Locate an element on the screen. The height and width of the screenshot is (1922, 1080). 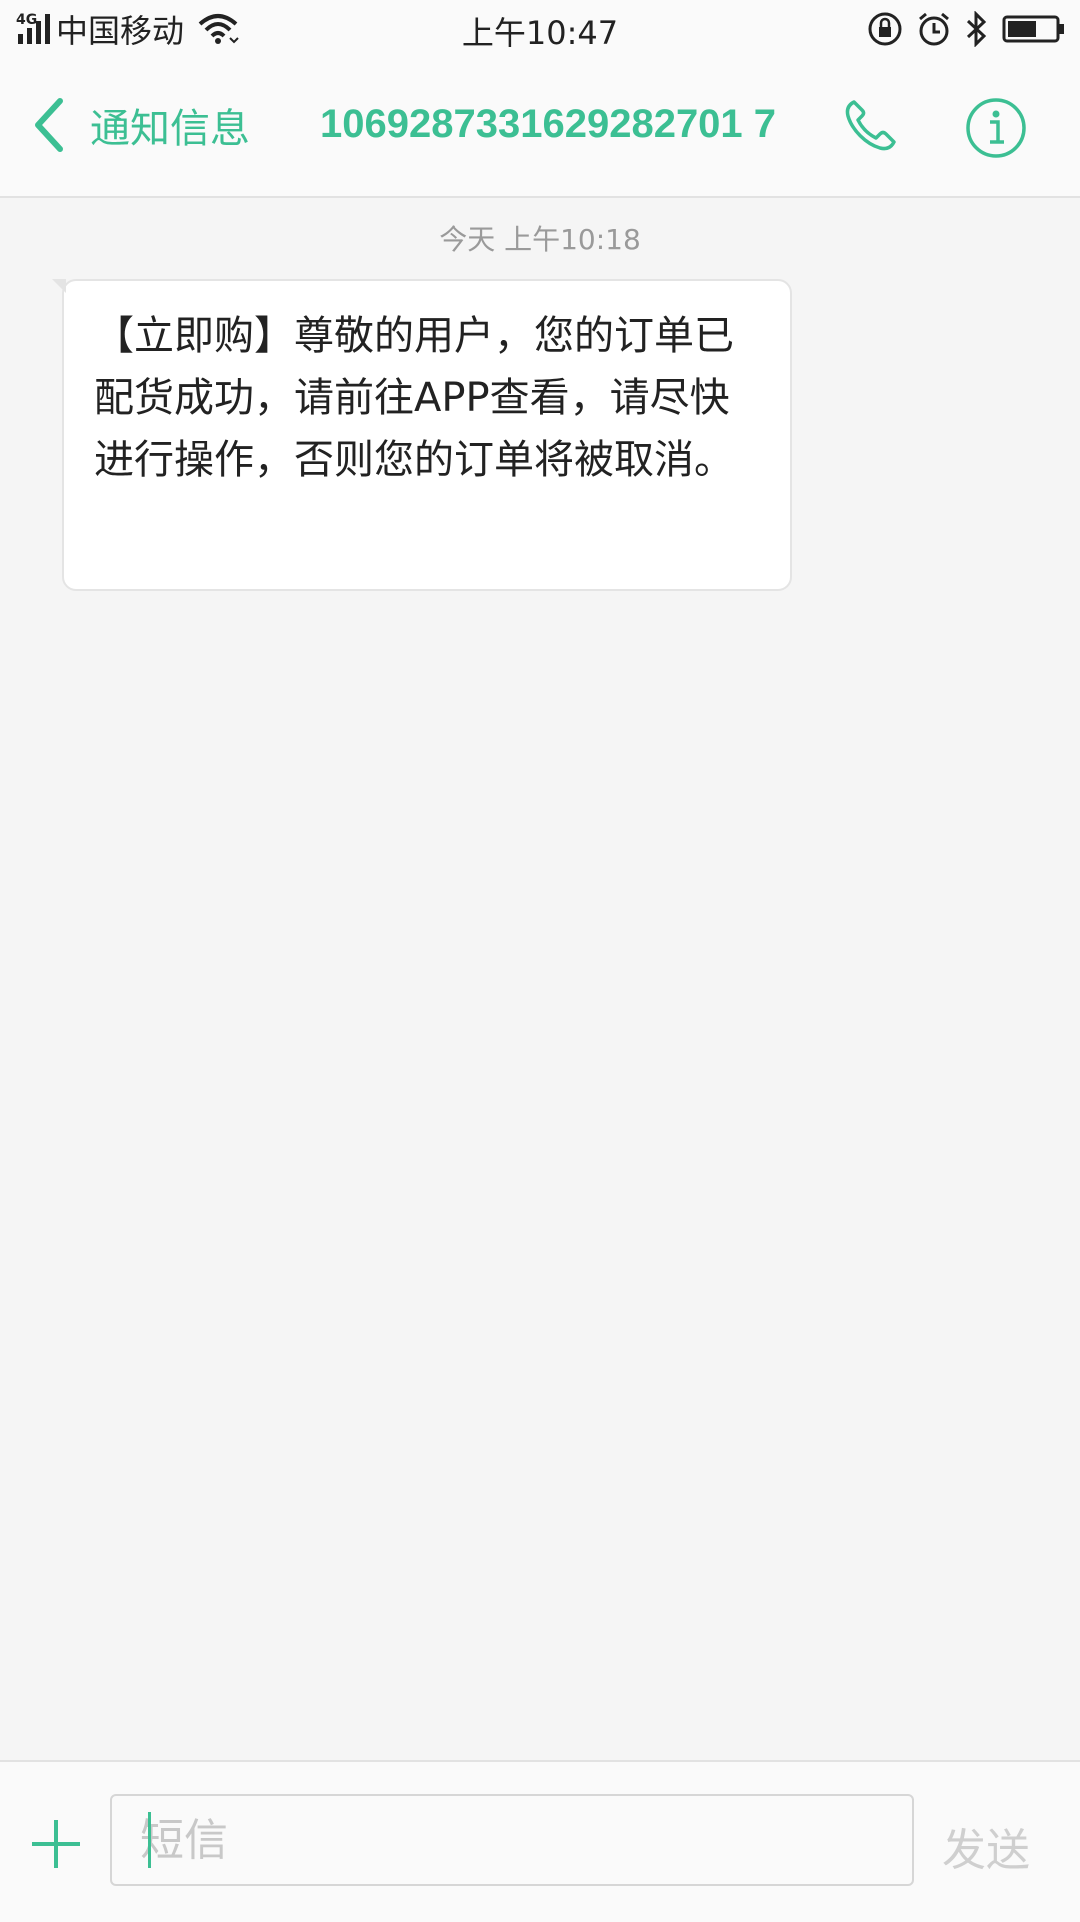
status-right is located at coordinates (966, 29).